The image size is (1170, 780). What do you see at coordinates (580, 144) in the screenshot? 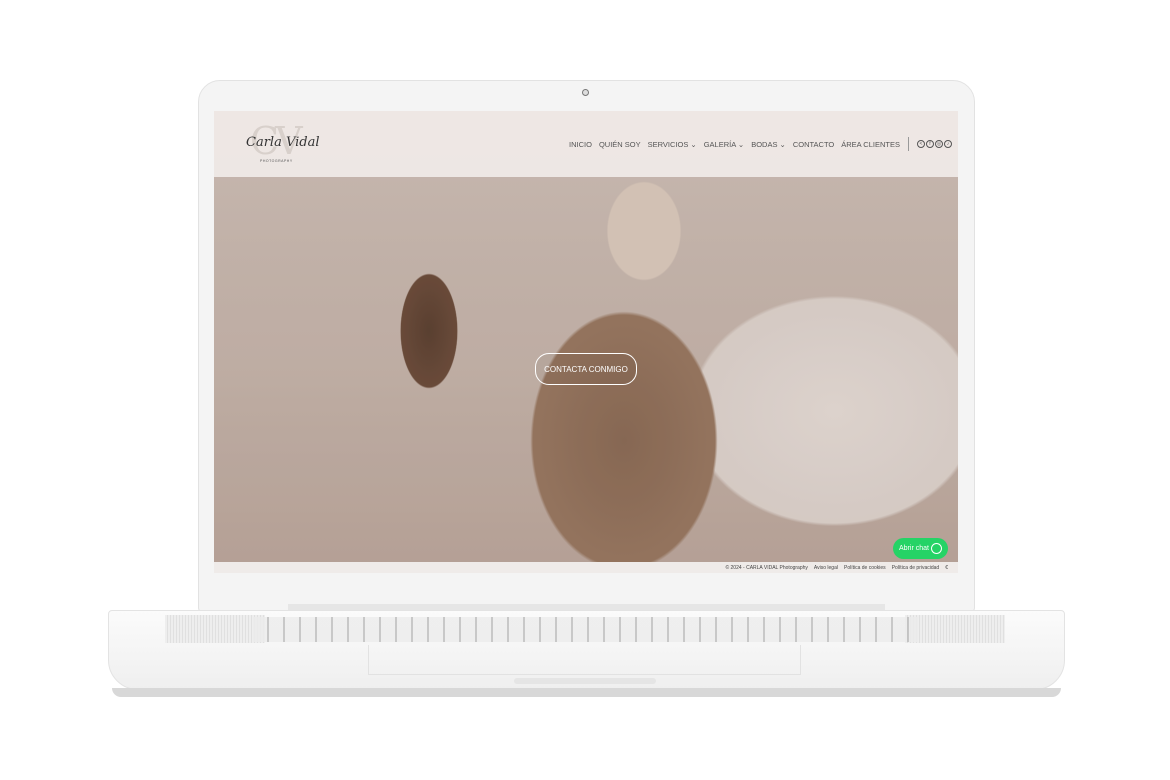
I see `nav-inicio: INICIO` at bounding box center [580, 144].